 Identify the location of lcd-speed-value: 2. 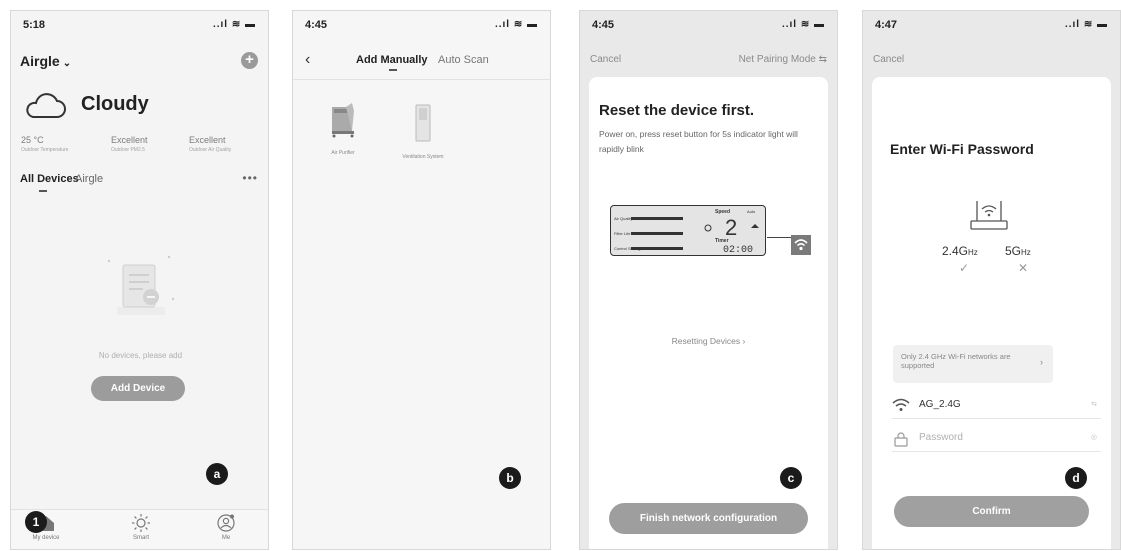
(731, 227).